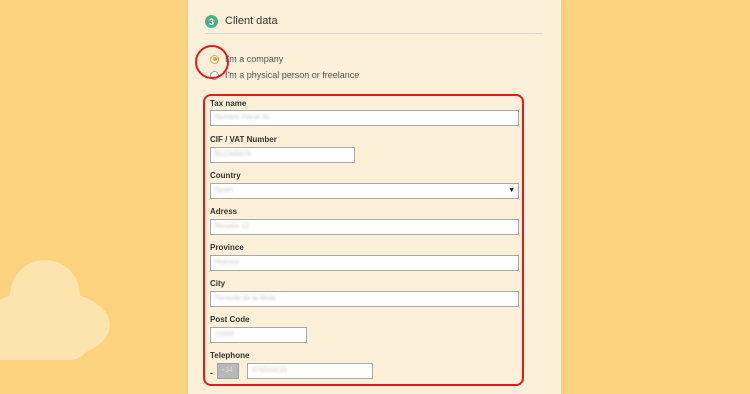  Describe the element at coordinates (212, 62) in the screenshot. I see `highlight-circle` at that location.